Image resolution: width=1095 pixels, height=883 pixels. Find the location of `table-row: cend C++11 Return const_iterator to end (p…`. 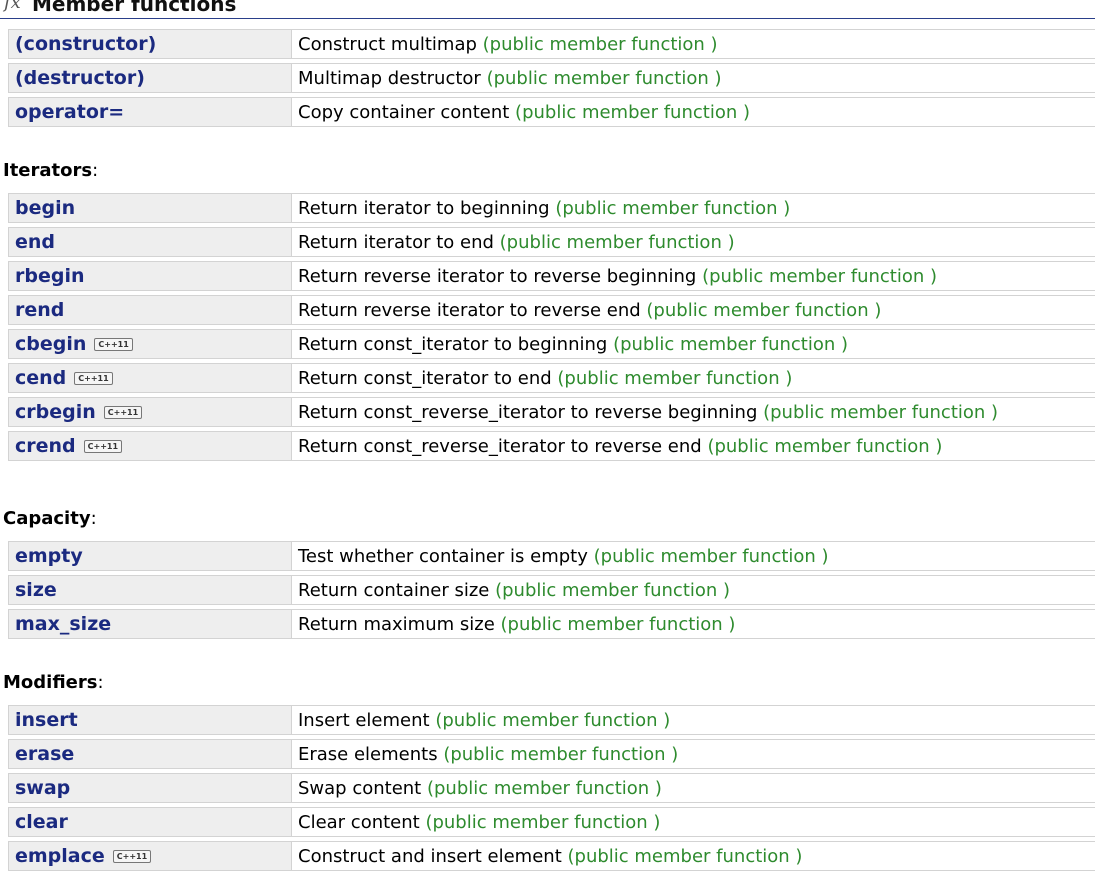

table-row: cend C++11 Return const_iterator to end (p… is located at coordinates (551, 378).